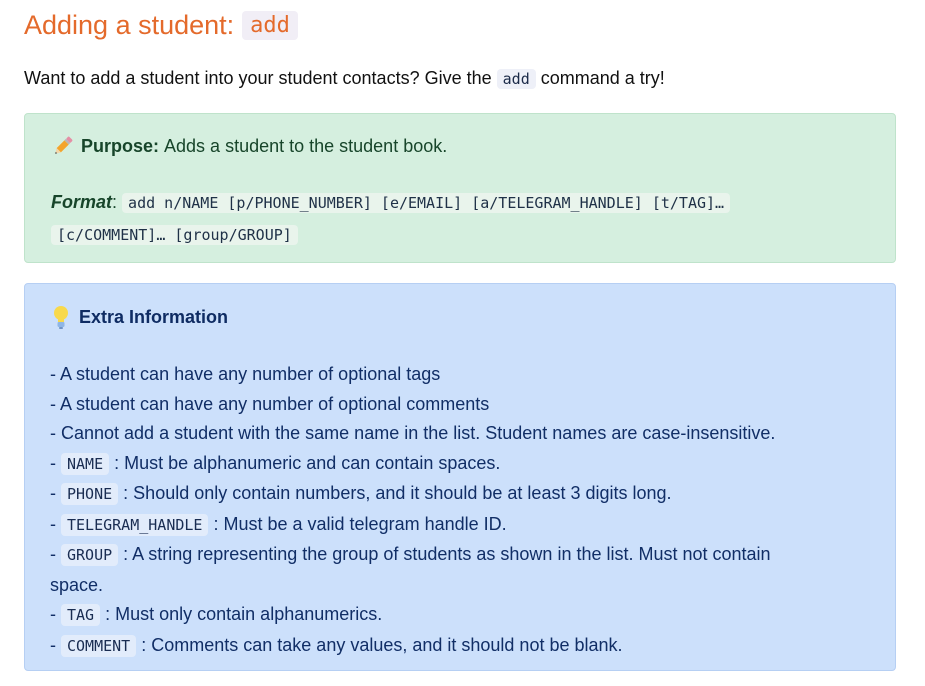 This screenshot has height=686, width=925. Describe the element at coordinates (602, 78) in the screenshot. I see `intro-text-after: command a try!` at that location.